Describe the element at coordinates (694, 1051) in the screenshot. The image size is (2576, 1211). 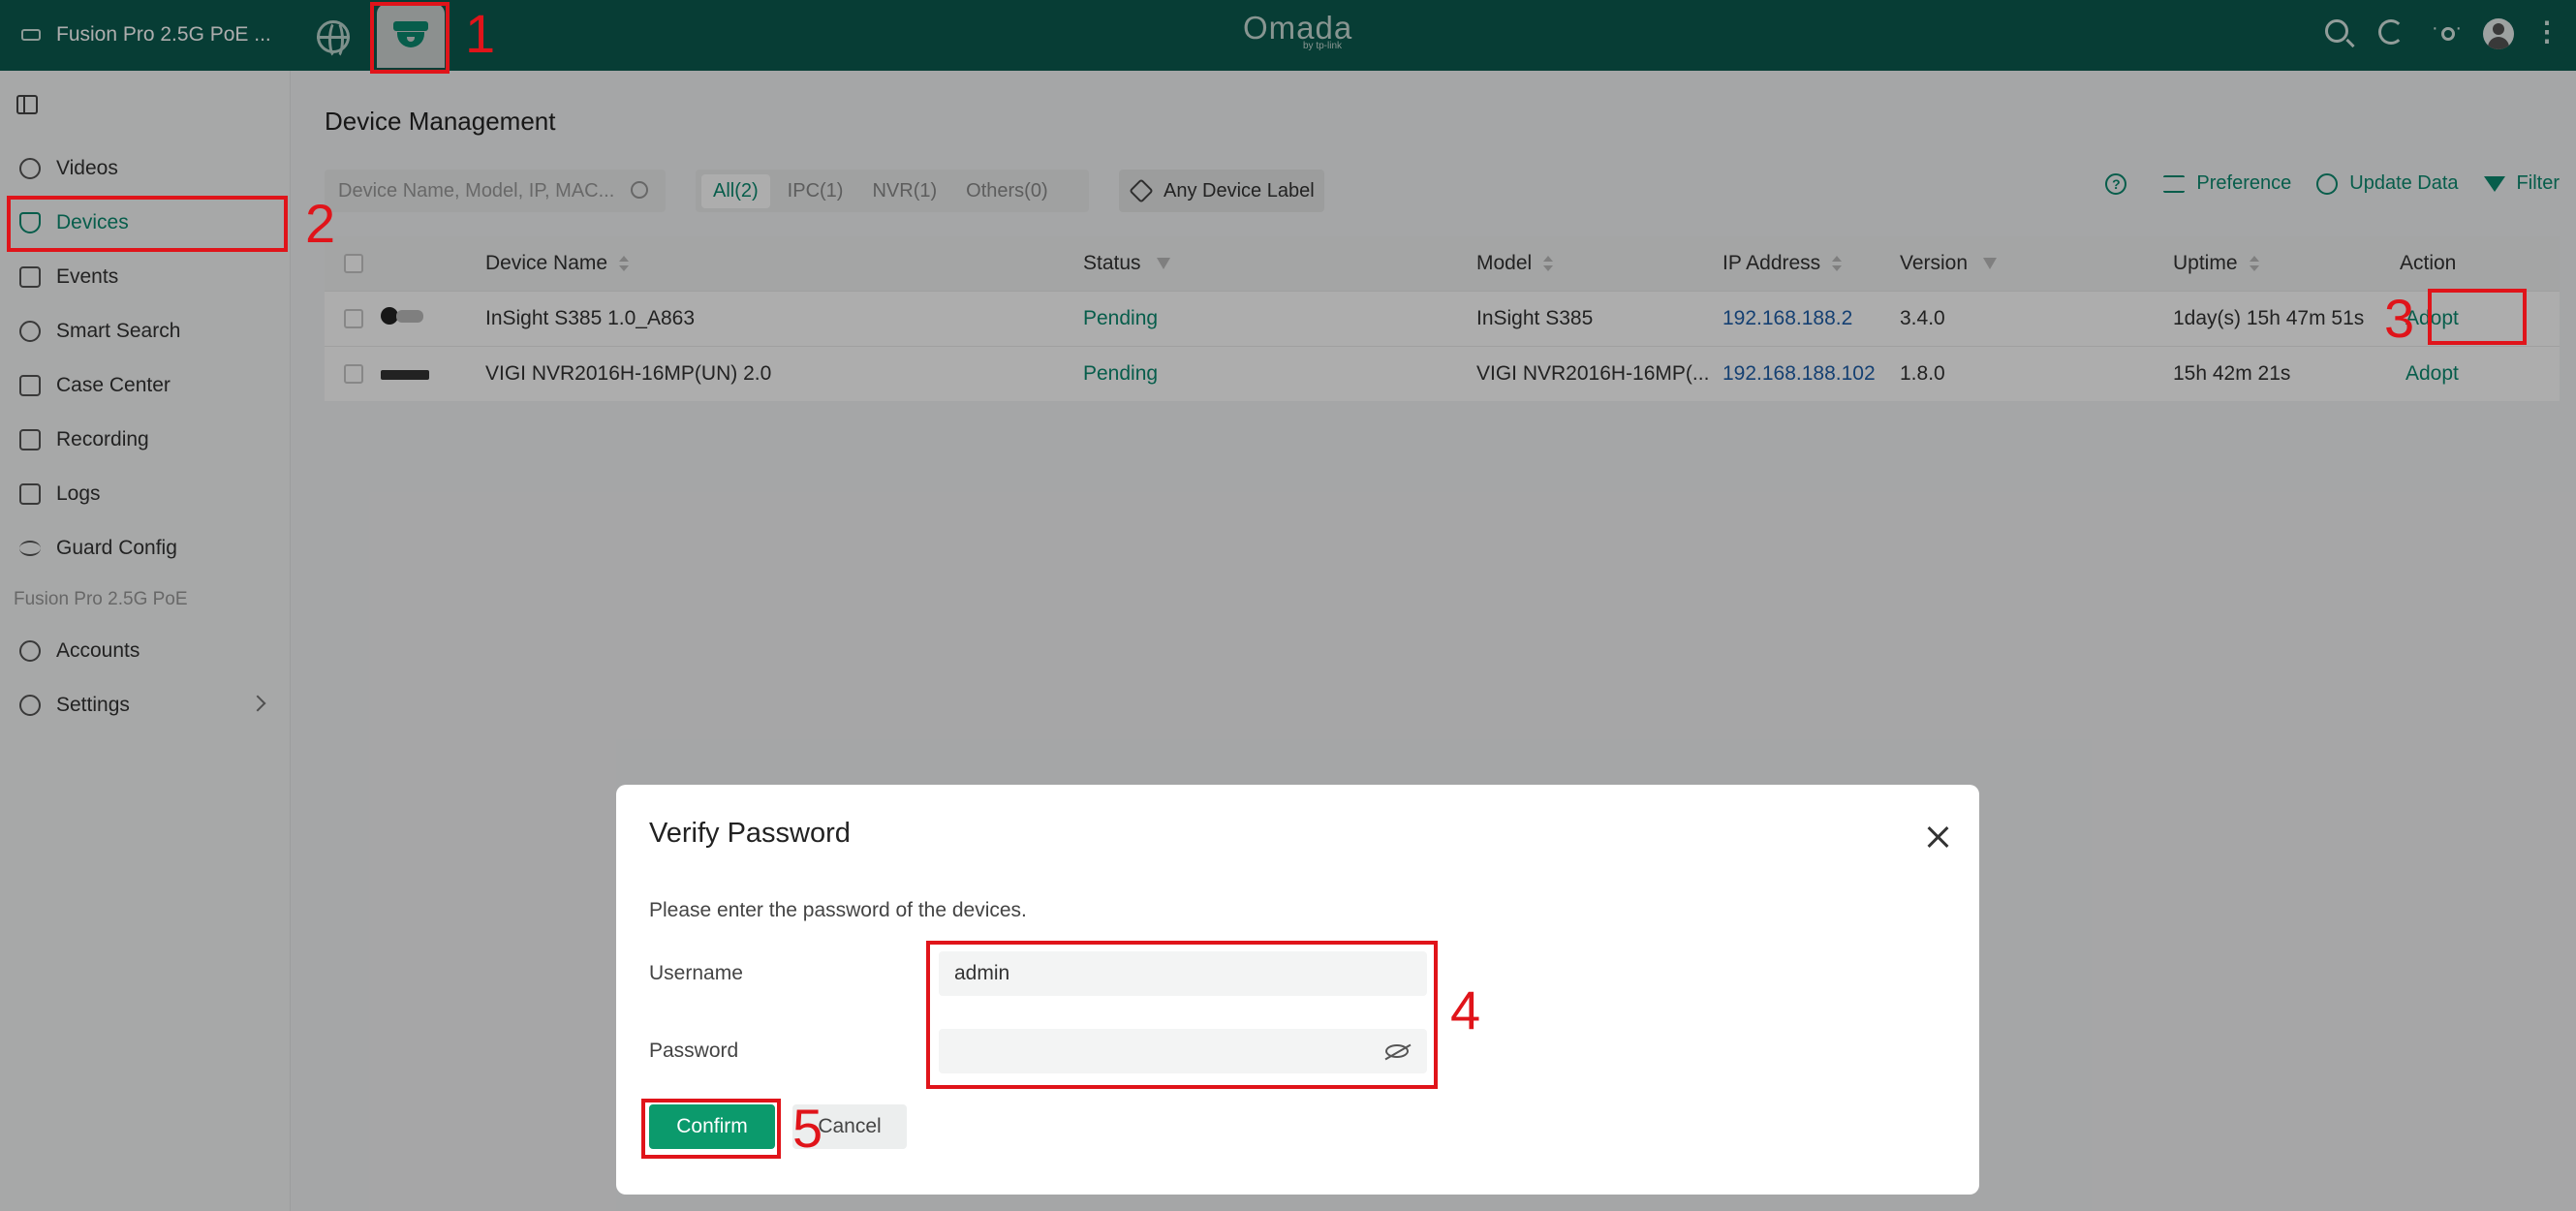
I see `password-label: Password` at that location.